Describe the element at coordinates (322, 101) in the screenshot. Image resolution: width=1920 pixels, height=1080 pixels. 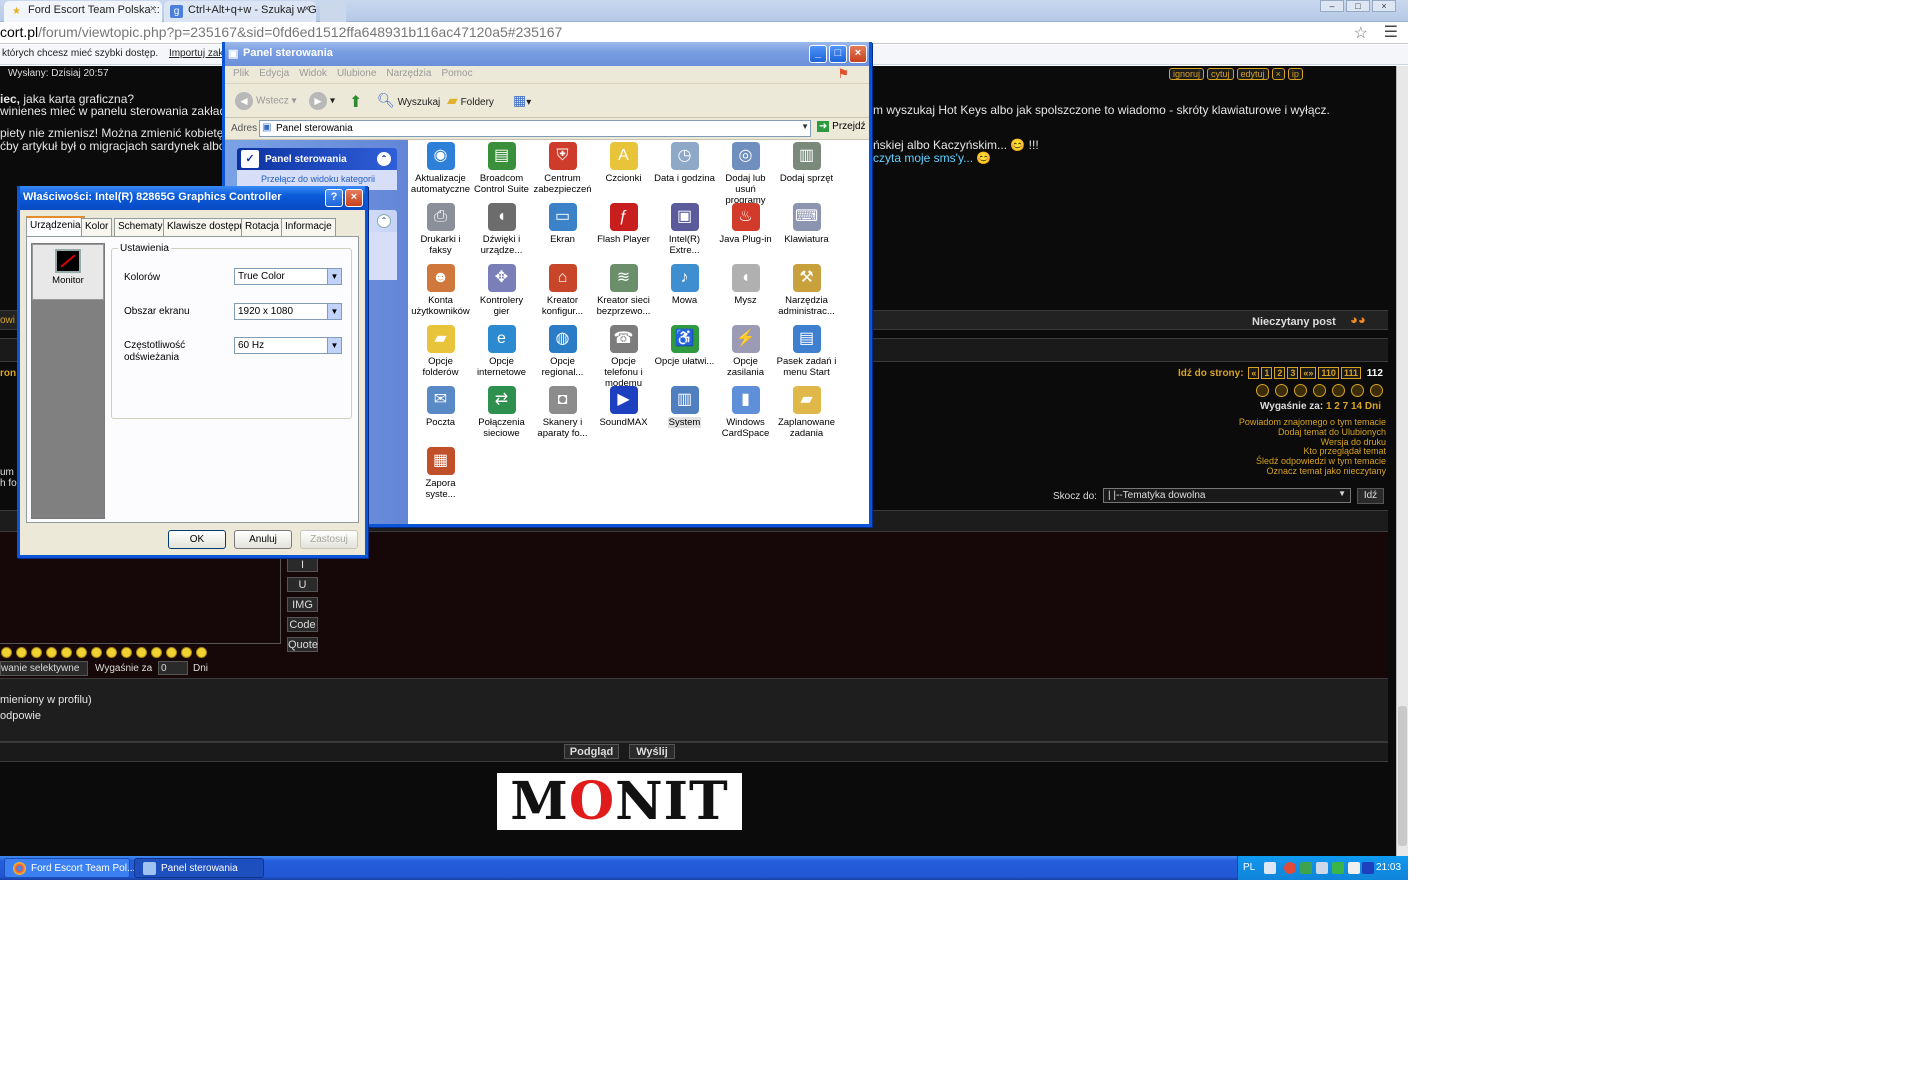
I see `forward-button: ► ▾` at that location.